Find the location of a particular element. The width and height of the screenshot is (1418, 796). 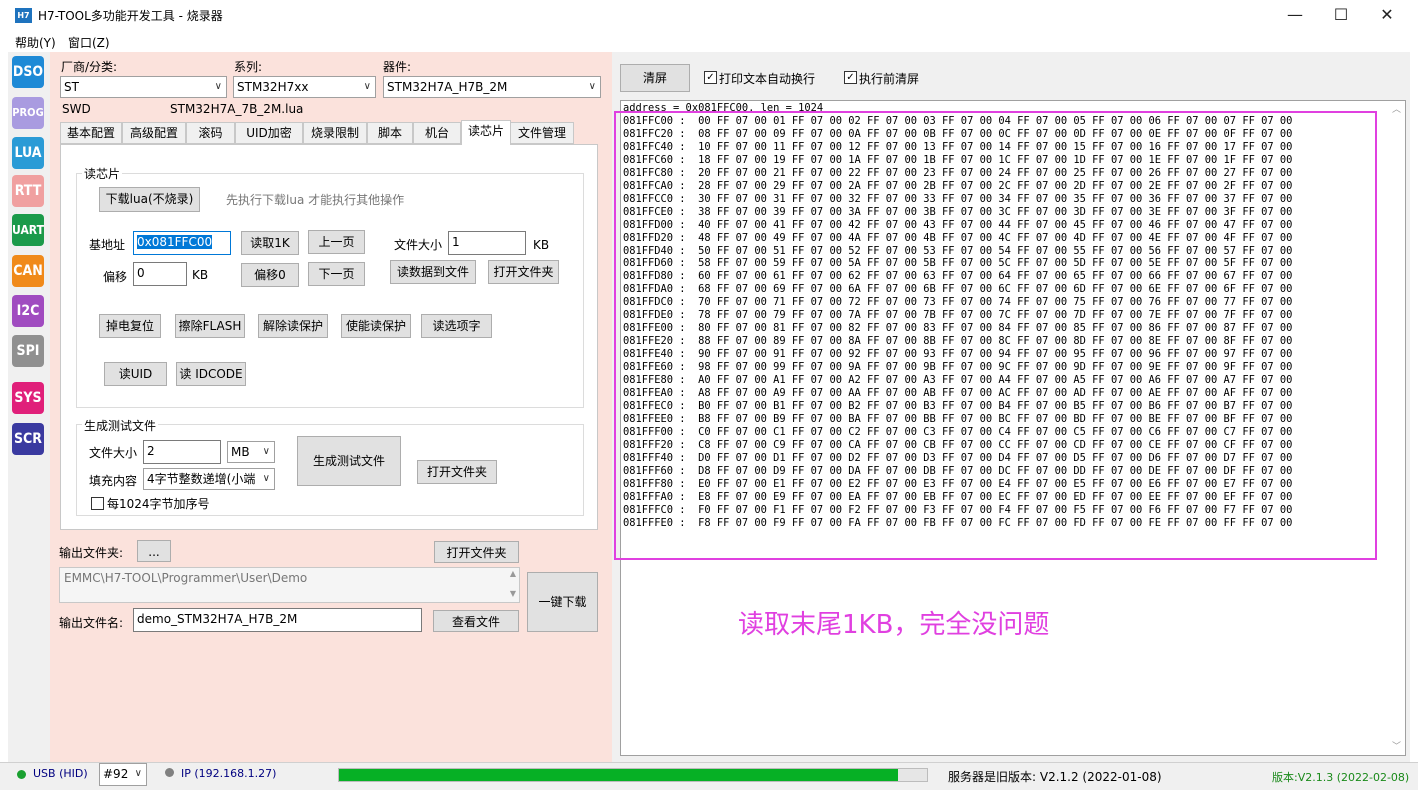

device-value: STM32H7A_H7B_2M is located at coordinates (447, 87).